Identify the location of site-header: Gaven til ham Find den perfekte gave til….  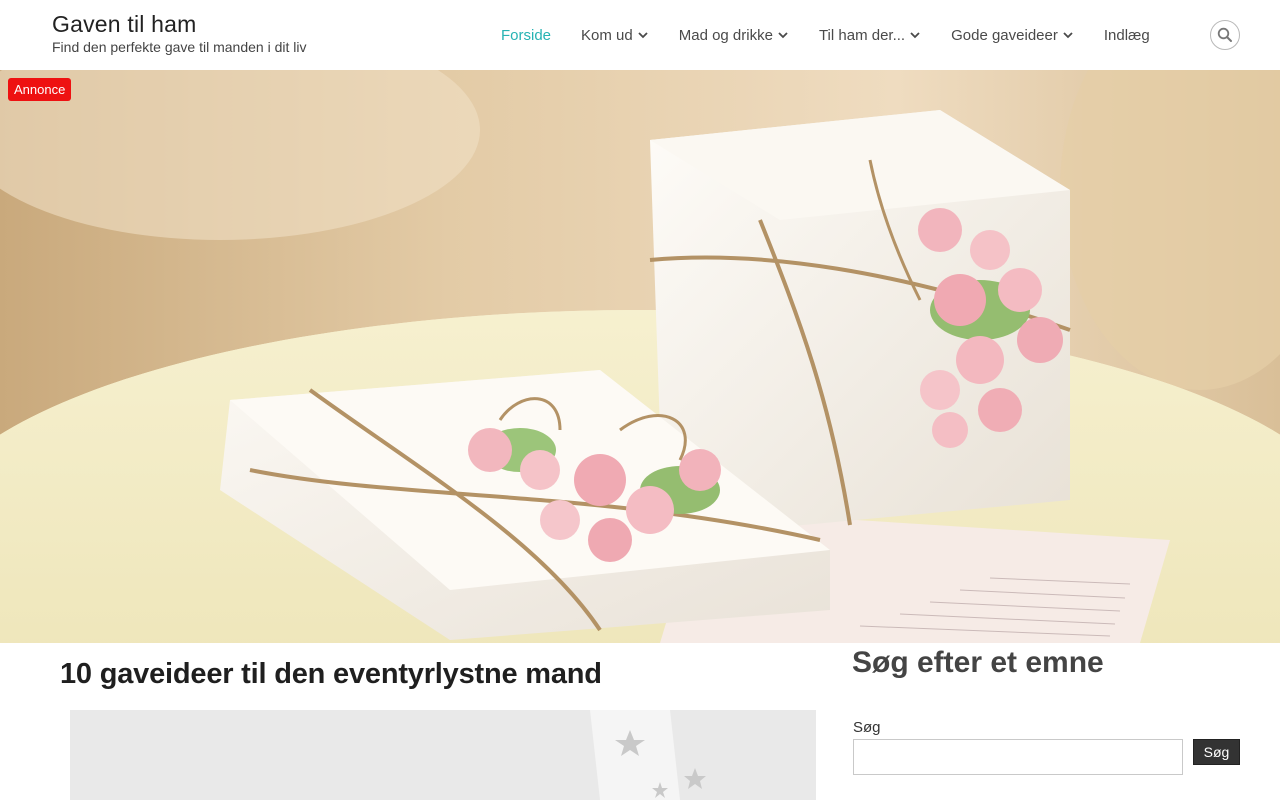
(640, 35).